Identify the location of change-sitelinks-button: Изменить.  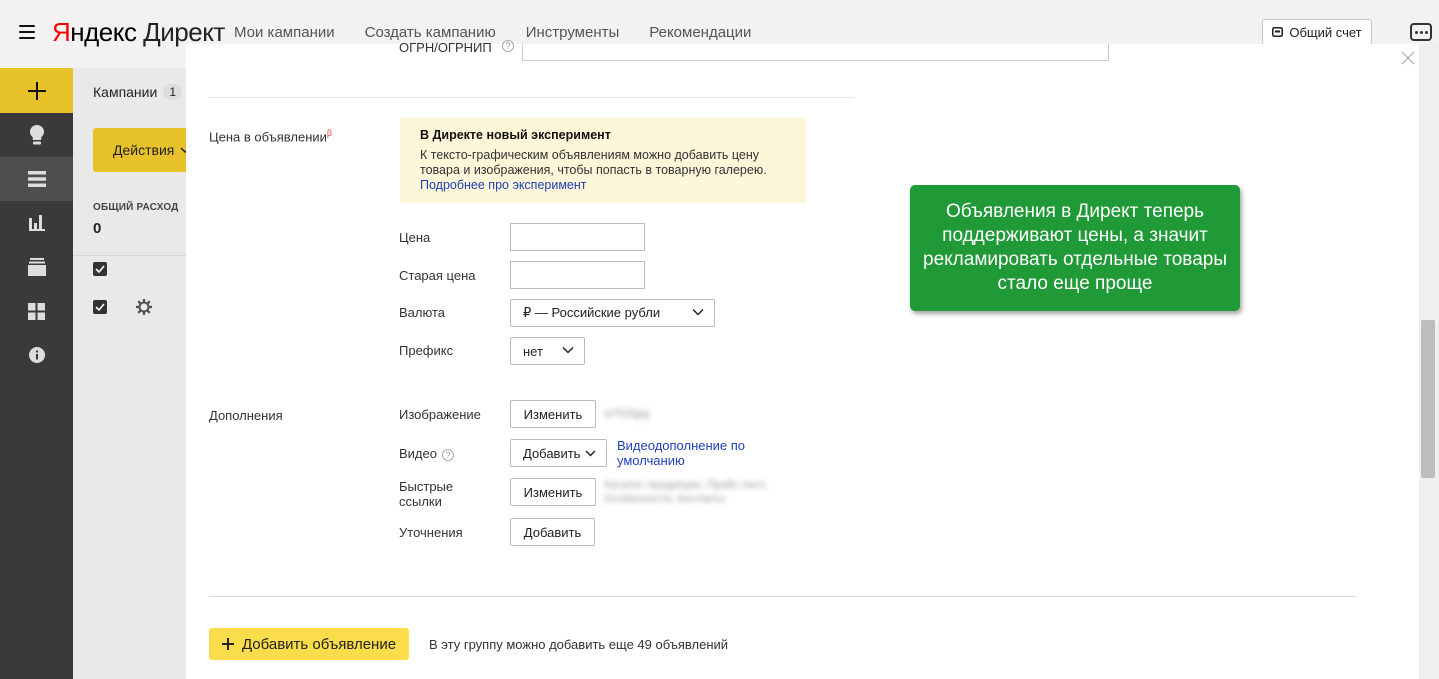
(553, 492).